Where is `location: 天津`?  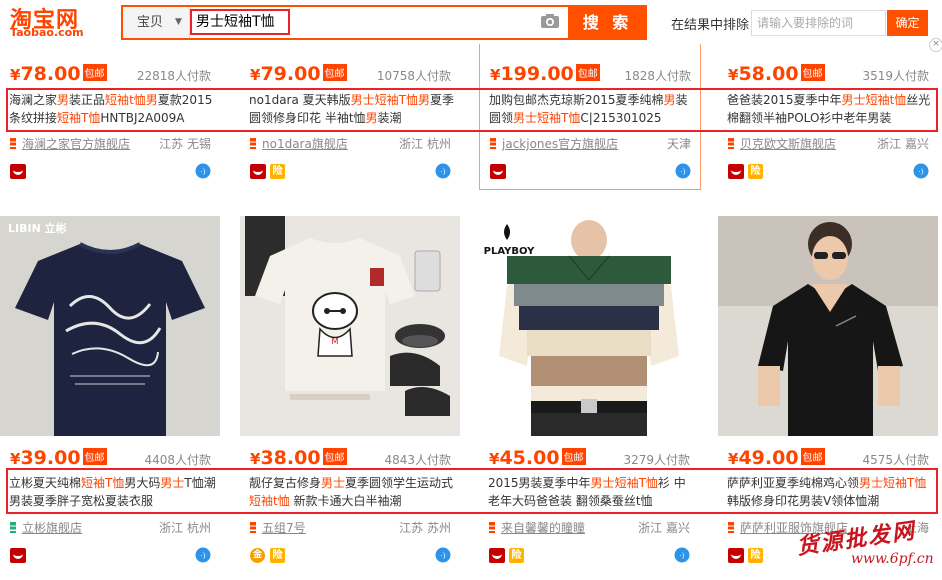 location: 天津 is located at coordinates (678, 144).